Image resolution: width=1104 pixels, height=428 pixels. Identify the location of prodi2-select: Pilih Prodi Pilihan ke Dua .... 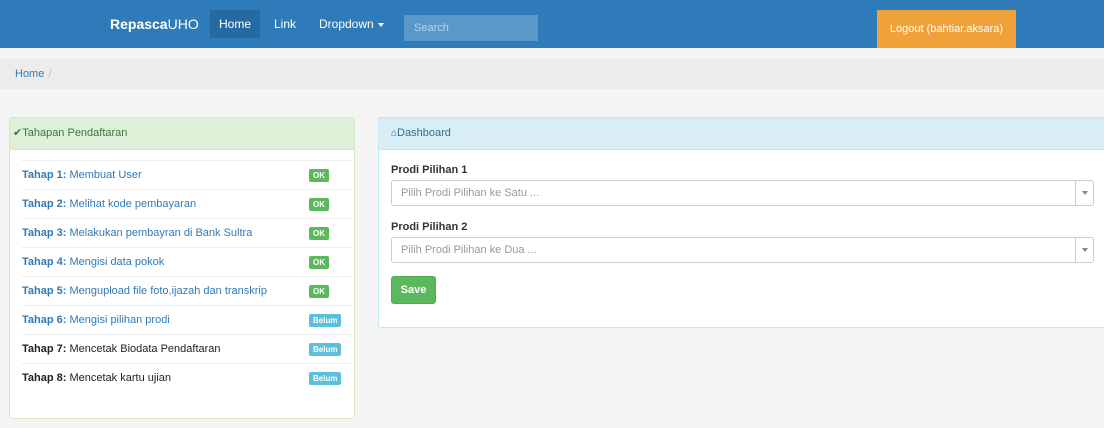
(742, 250).